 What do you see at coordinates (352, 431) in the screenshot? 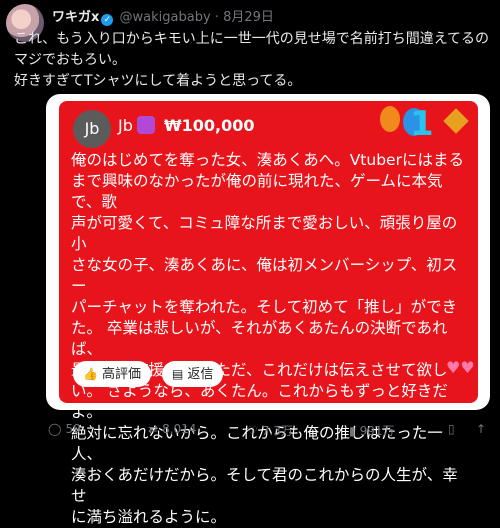
I see `bar-chart-icon: ▮` at bounding box center [352, 431].